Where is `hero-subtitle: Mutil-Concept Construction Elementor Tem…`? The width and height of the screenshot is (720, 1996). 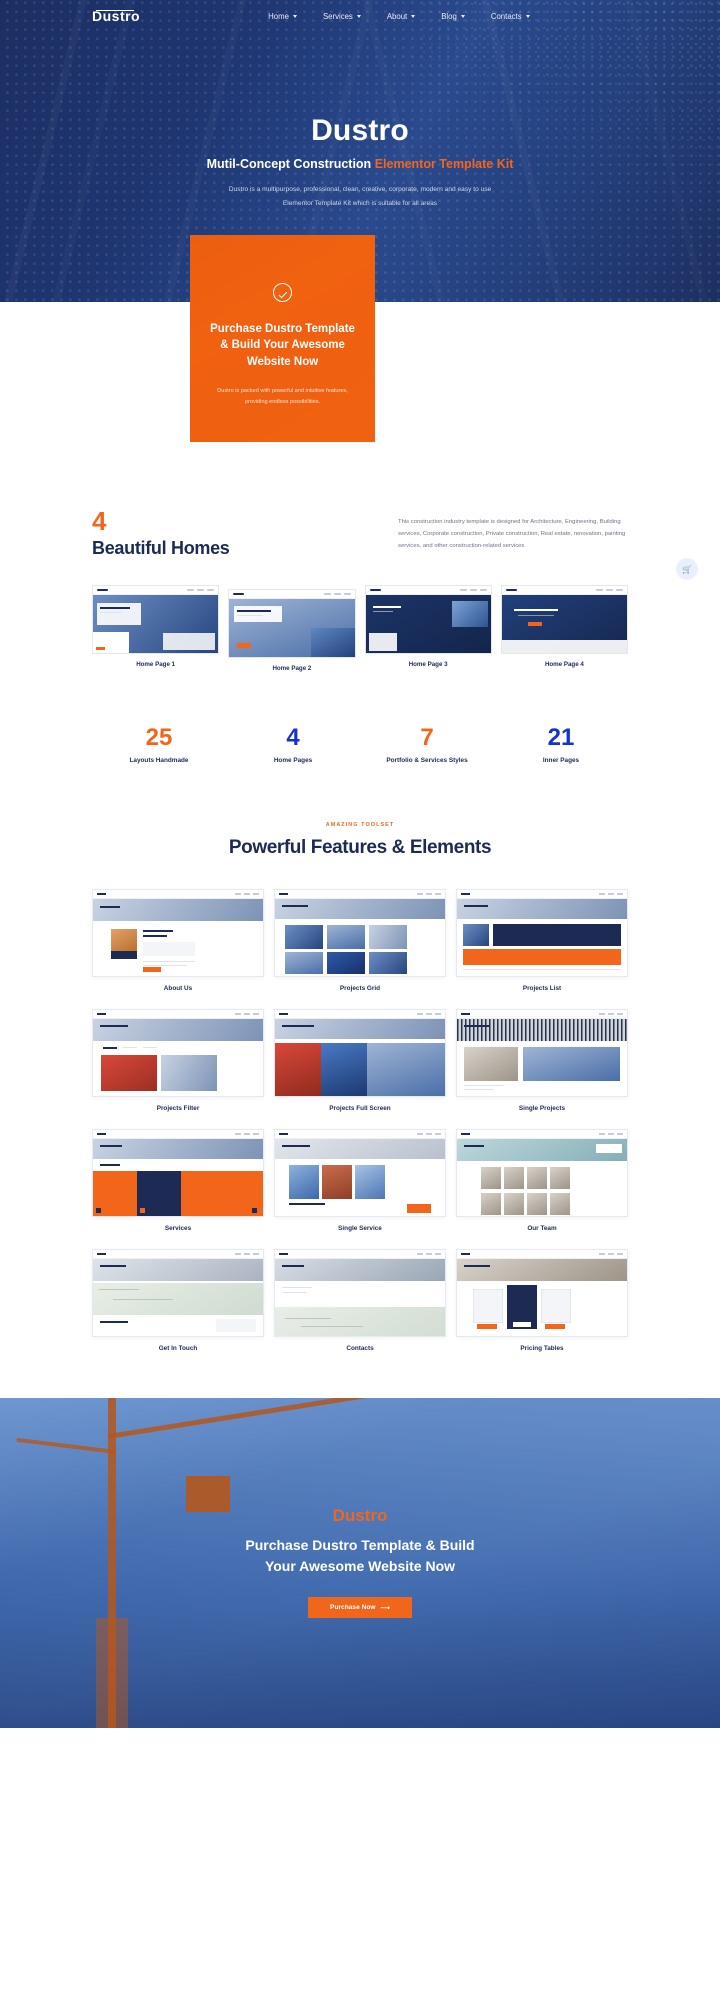
hero-subtitle: Mutil-Concept Construction Elementor Tem… is located at coordinates (360, 164).